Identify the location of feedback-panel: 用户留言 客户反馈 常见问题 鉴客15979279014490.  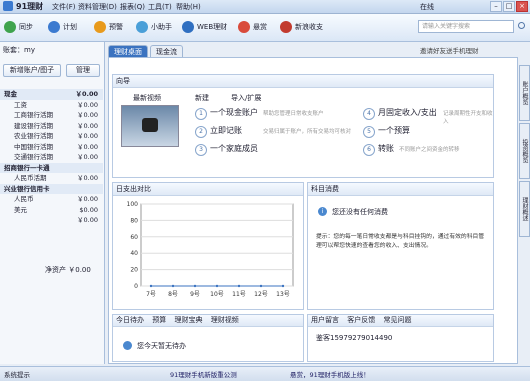
(400, 338).